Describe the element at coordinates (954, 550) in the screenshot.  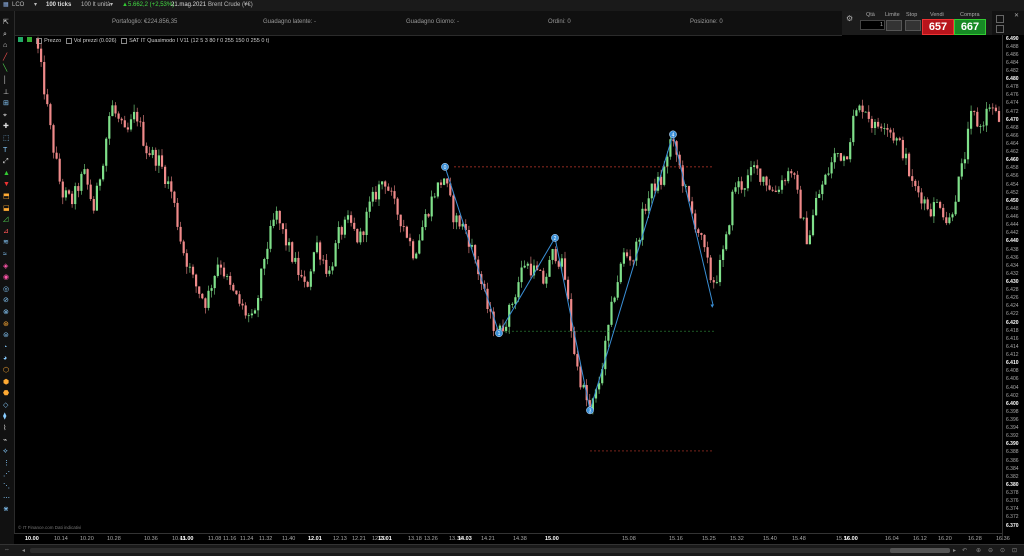
I see `scroll-right-icon: ▸` at that location.